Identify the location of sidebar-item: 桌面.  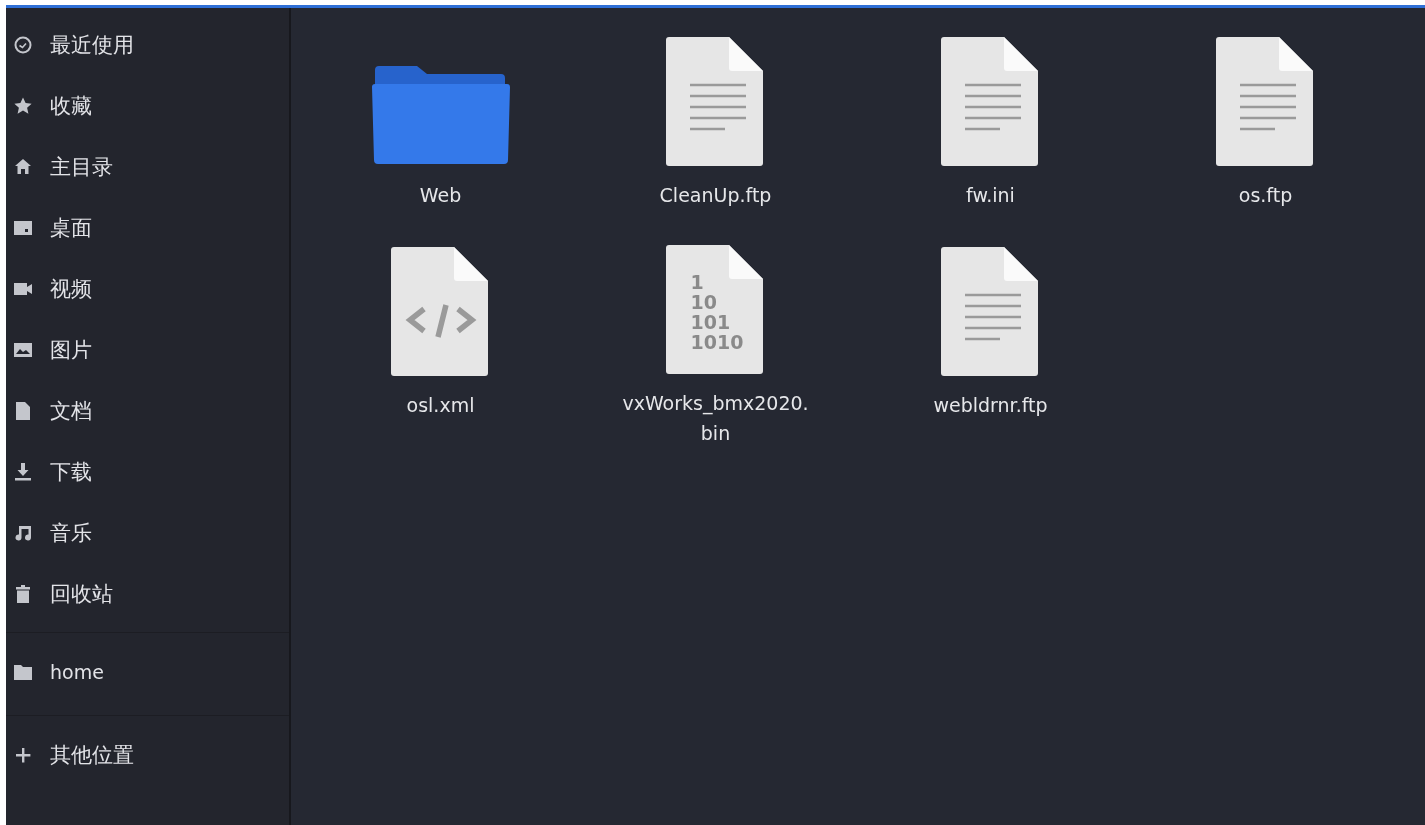
(147, 227).